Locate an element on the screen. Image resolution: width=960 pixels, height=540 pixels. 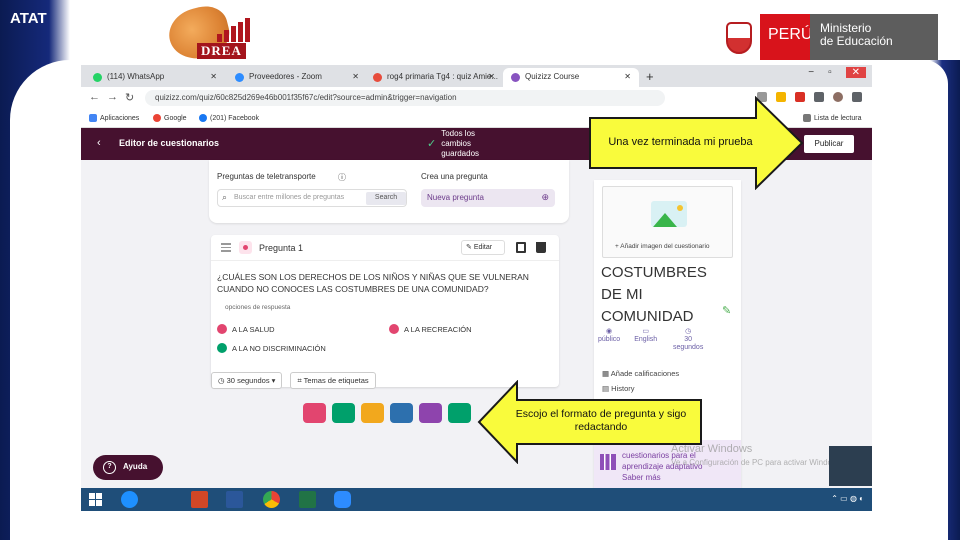
new-tab-button: + is located at coordinates (650, 76).